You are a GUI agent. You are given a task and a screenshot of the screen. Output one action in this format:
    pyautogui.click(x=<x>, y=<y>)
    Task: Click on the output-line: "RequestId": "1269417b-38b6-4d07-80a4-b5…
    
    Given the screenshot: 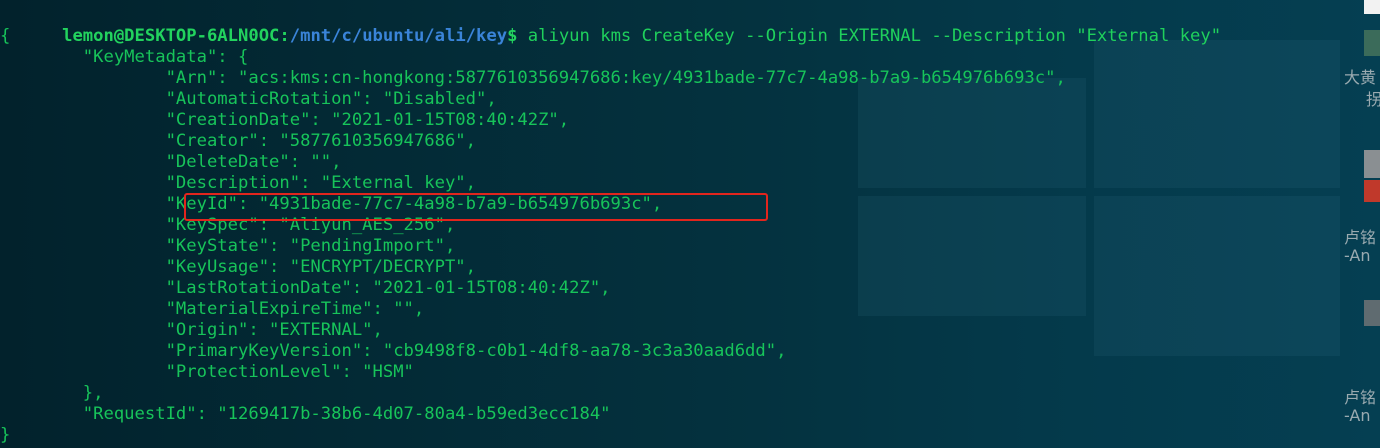 What is the action you would take?
    pyautogui.click(x=305, y=414)
    